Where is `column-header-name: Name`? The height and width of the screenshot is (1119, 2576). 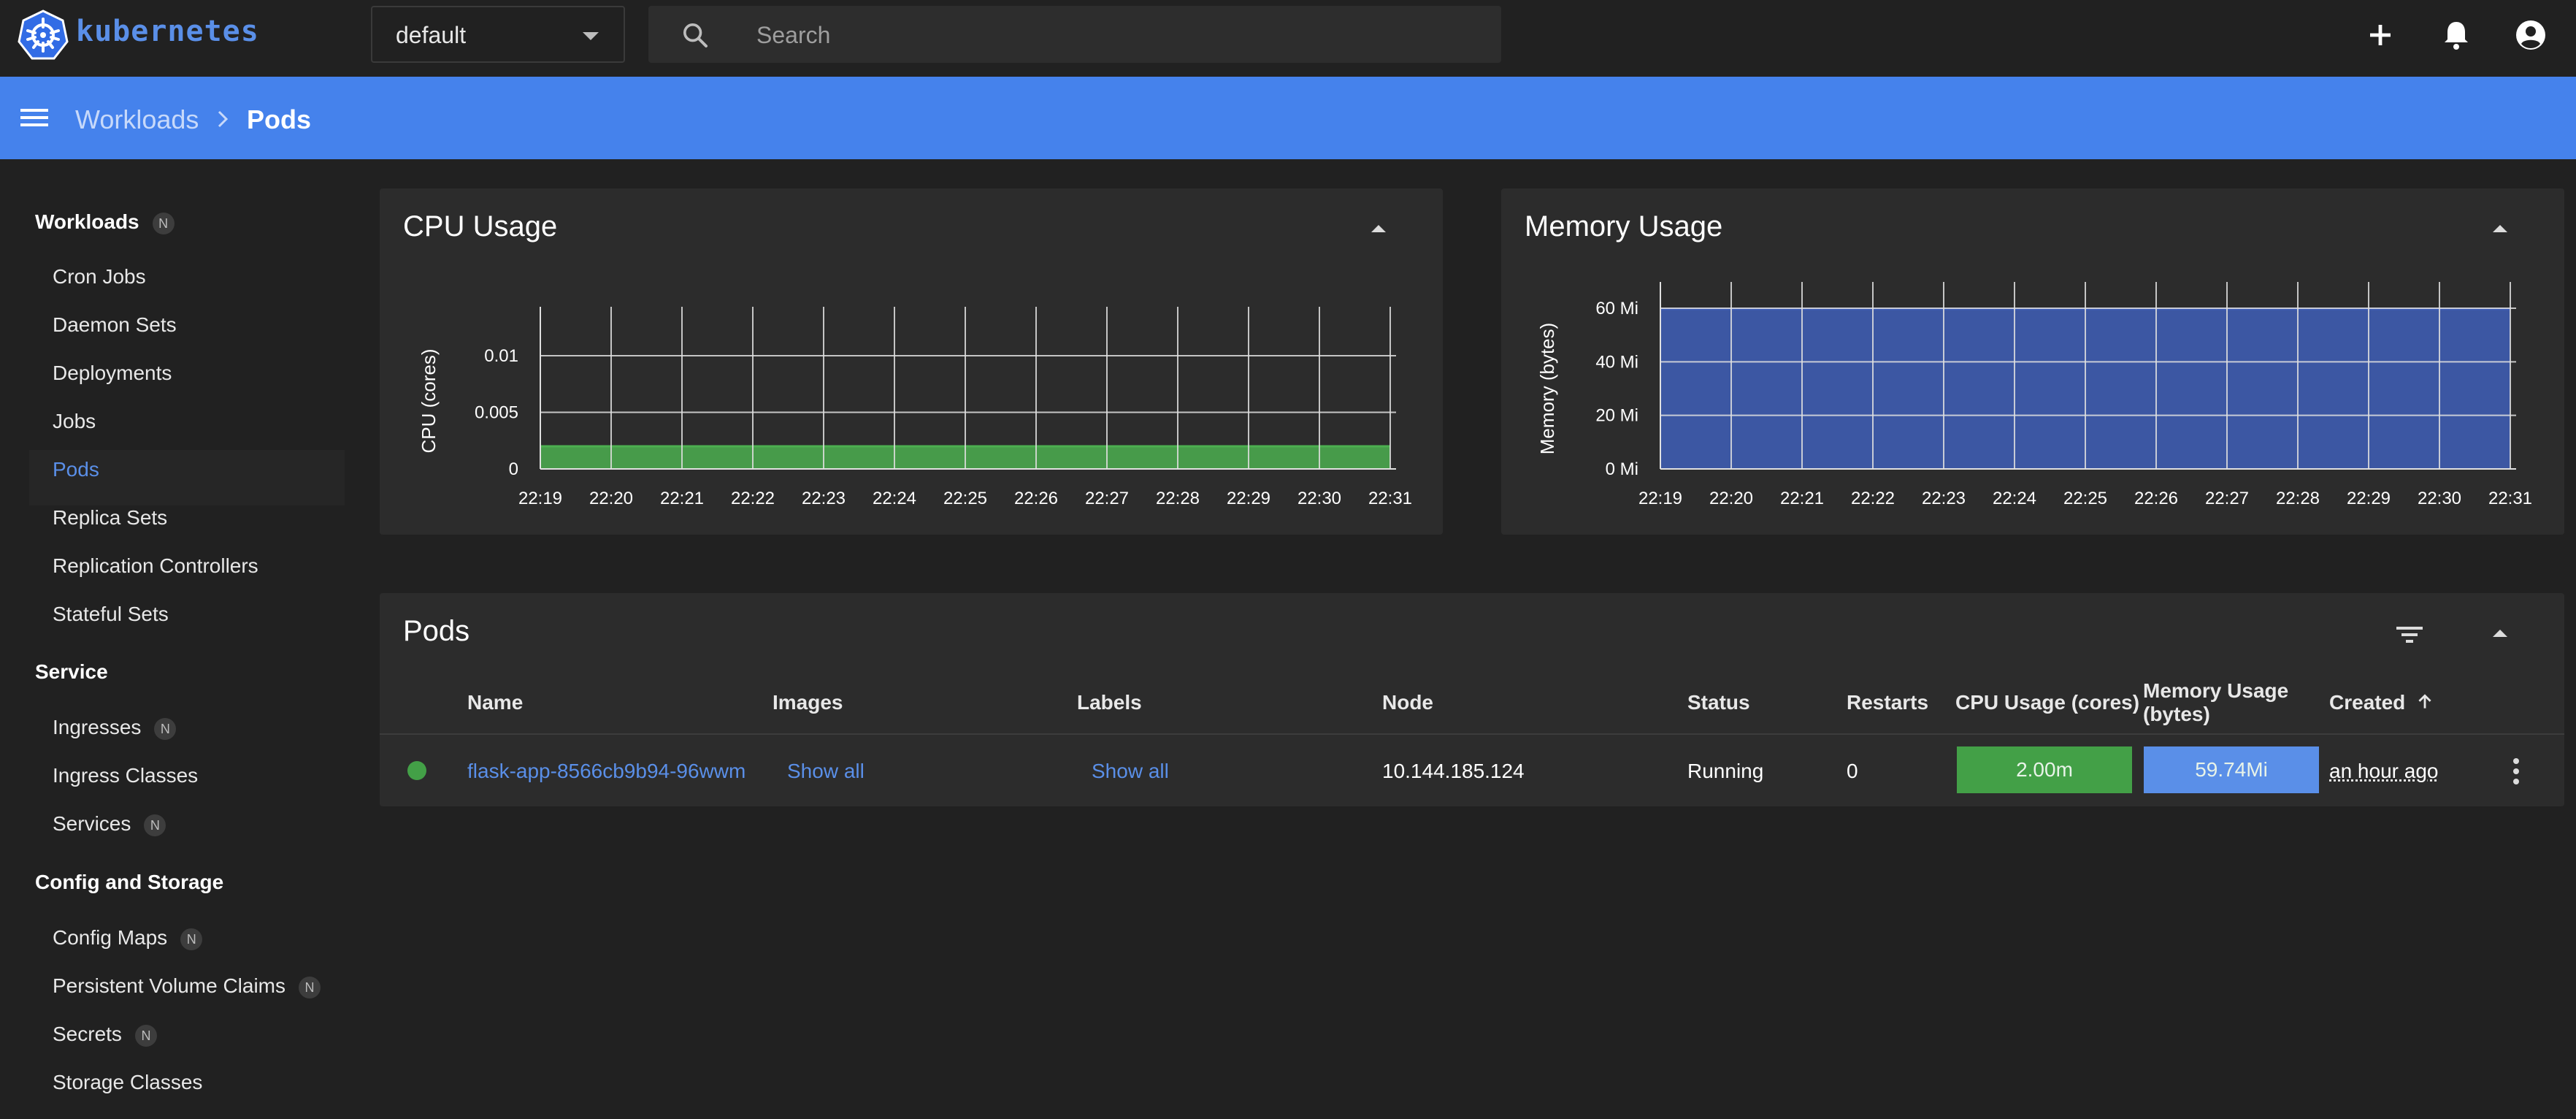
column-header-name: Name is located at coordinates (495, 702).